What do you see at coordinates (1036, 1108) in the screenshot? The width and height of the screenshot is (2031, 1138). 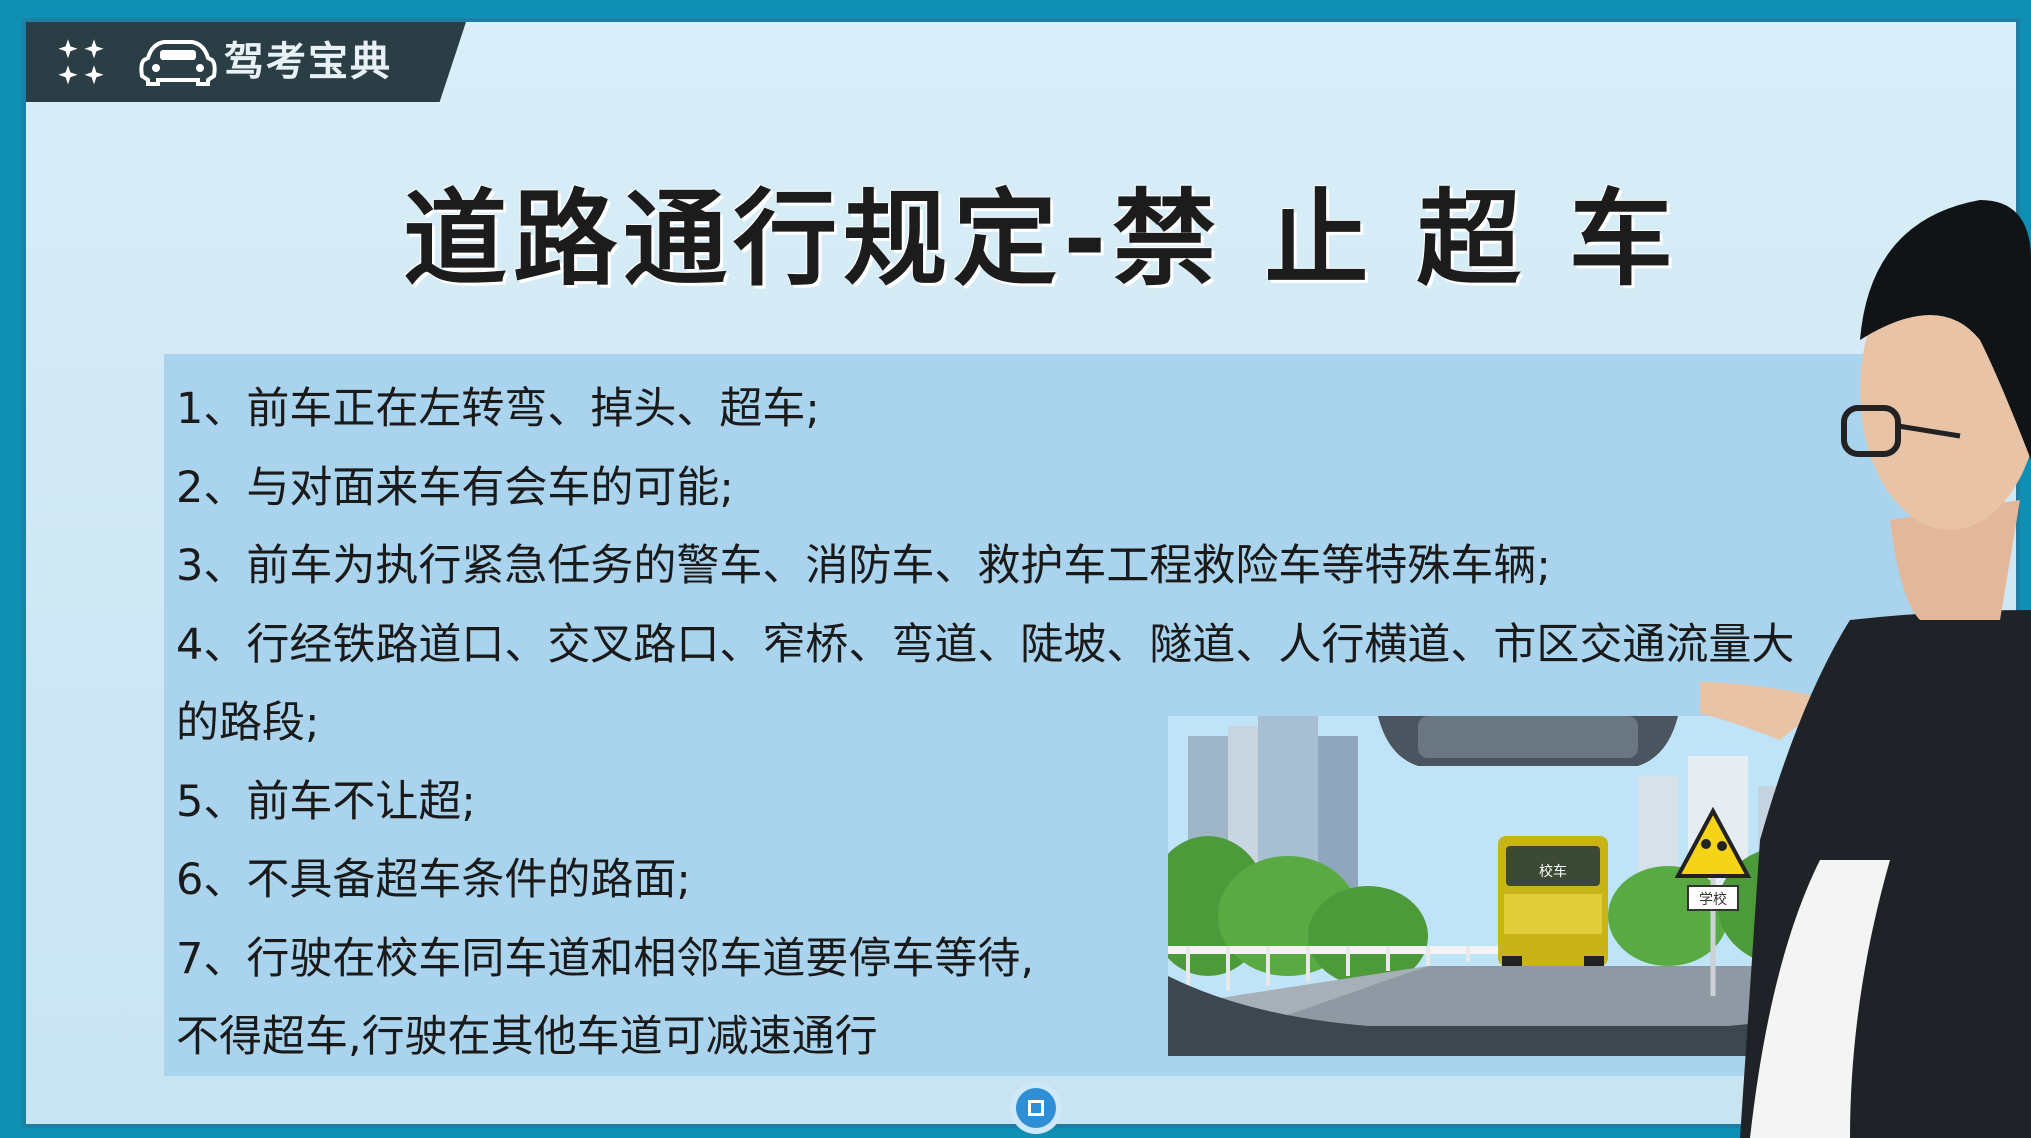 I see `slide-indicator-button` at bounding box center [1036, 1108].